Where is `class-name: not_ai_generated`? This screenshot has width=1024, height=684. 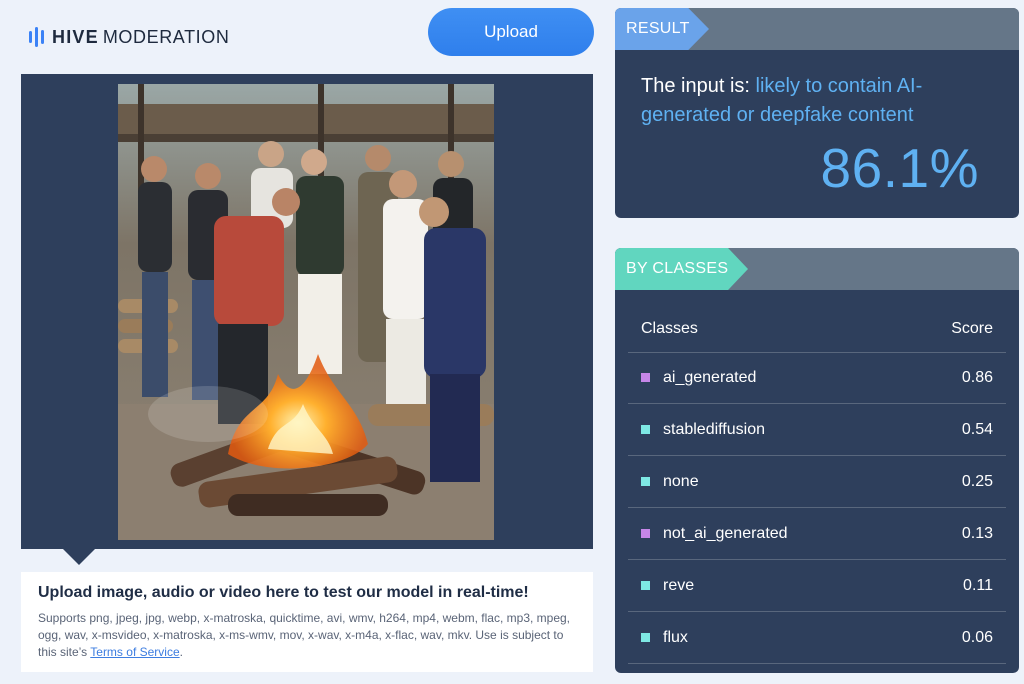
class-name: not_ai_generated is located at coordinates (725, 533).